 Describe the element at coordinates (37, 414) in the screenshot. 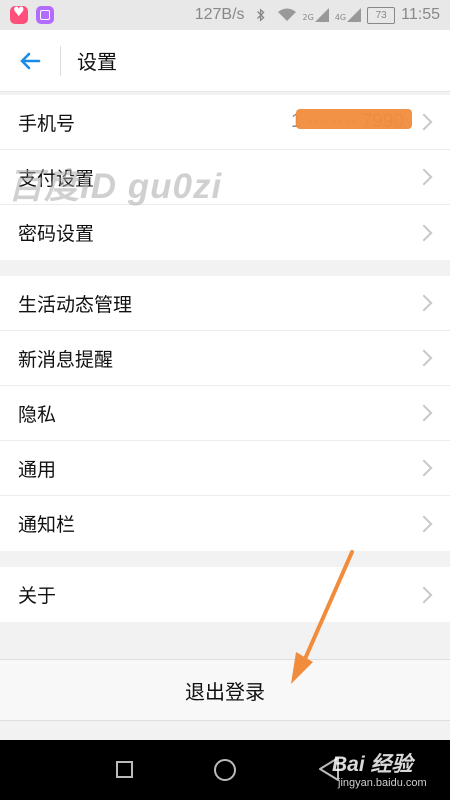

I see `settings-item-label: 隐私` at that location.